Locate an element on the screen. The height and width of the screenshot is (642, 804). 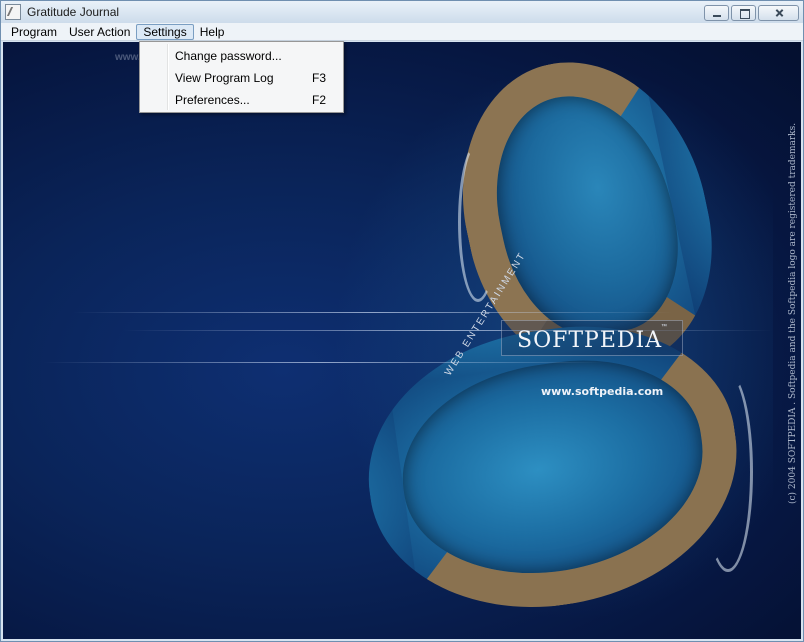
menu-view-program-log: View Program Log F3 is located at coordinates (241, 78).